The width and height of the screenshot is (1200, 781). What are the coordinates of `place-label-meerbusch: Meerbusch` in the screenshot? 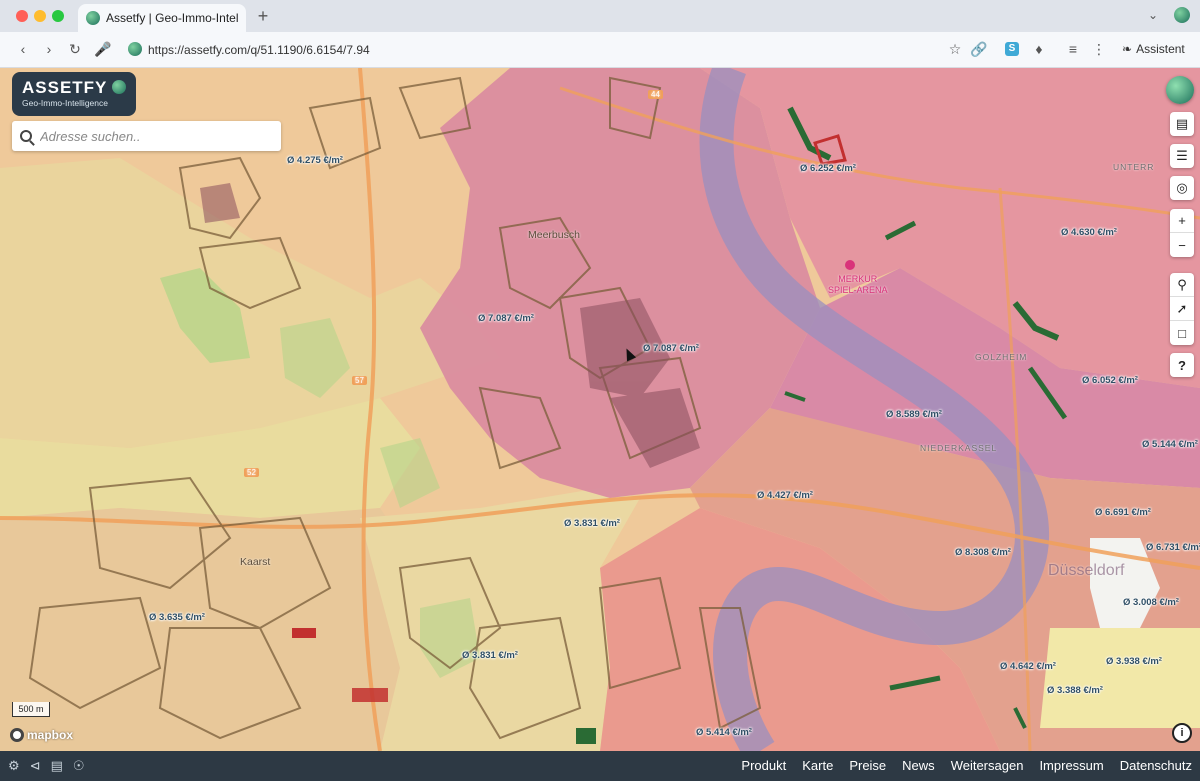 It's located at (554, 235).